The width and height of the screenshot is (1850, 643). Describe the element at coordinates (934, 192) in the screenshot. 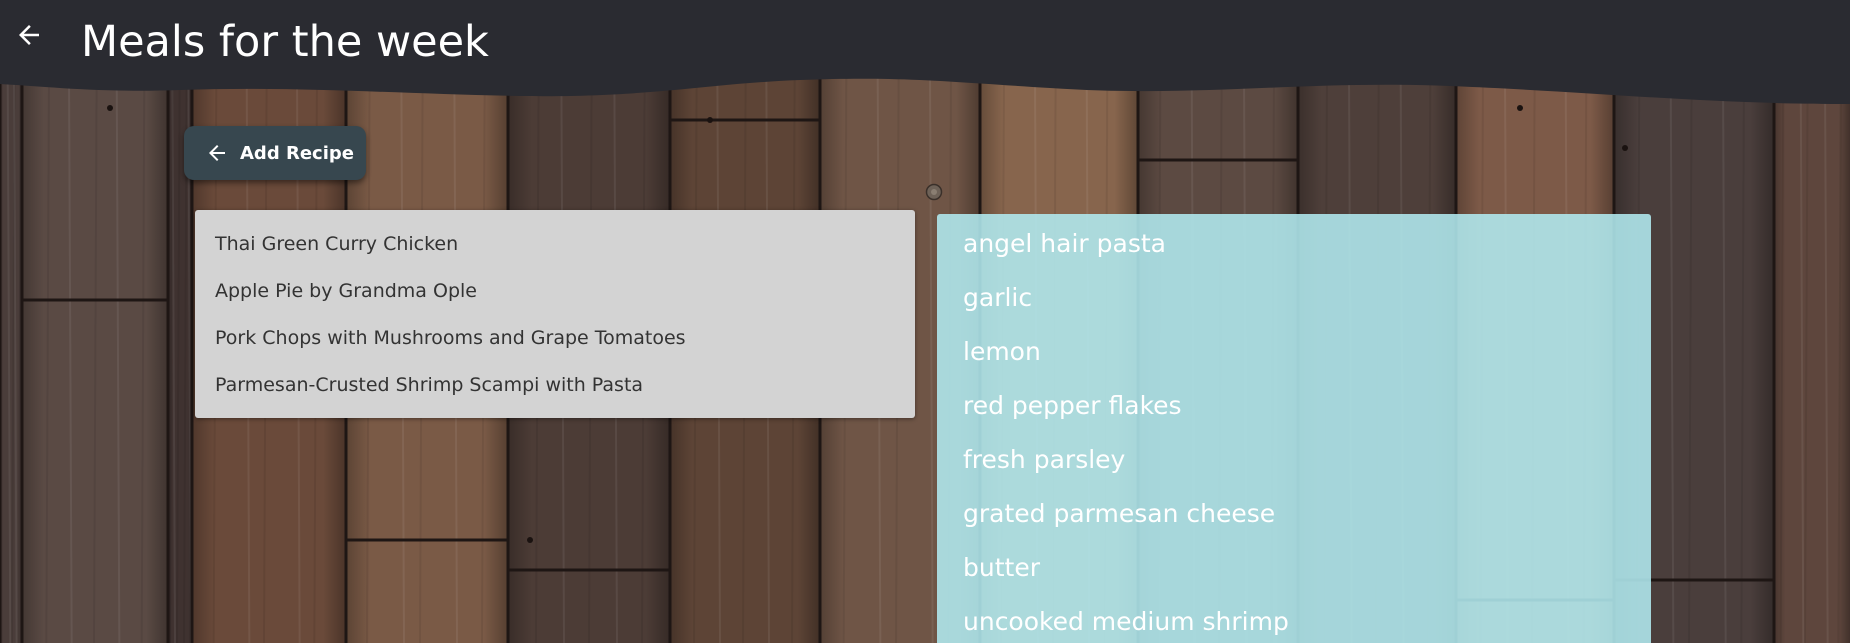

I see `wood-knot` at that location.